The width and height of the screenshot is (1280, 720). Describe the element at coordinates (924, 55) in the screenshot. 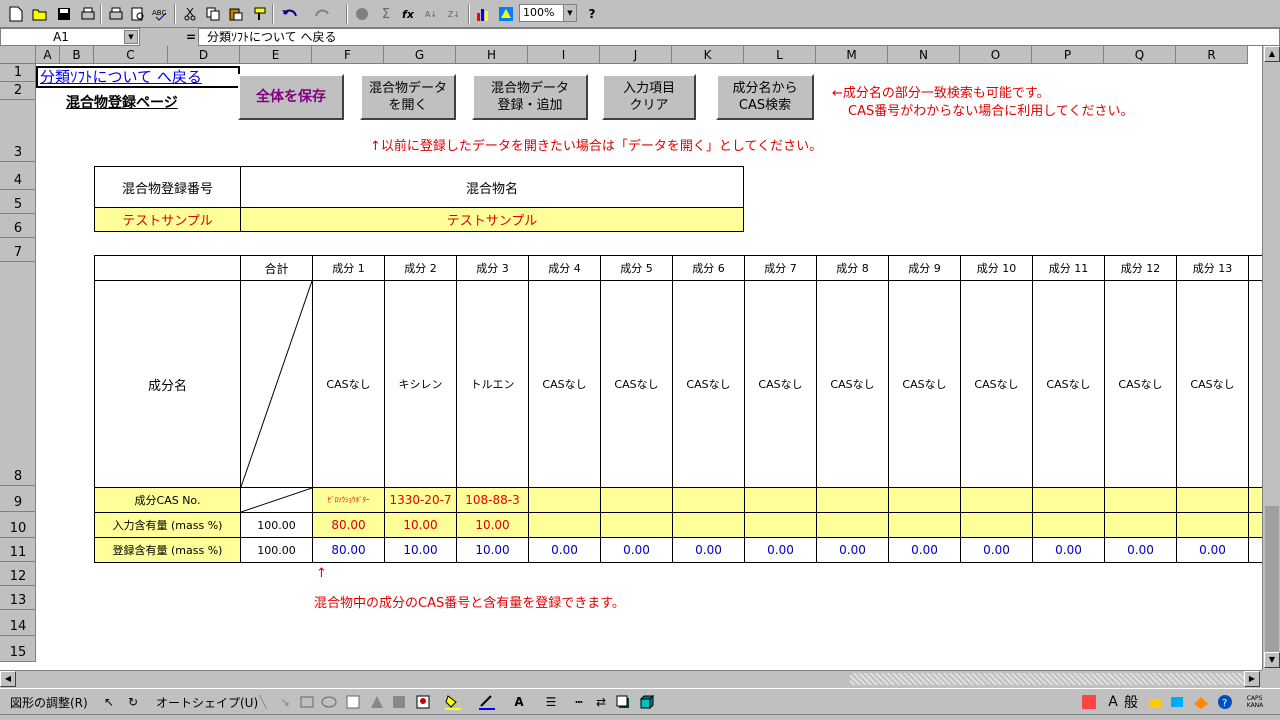

I see `column-header: N` at that location.